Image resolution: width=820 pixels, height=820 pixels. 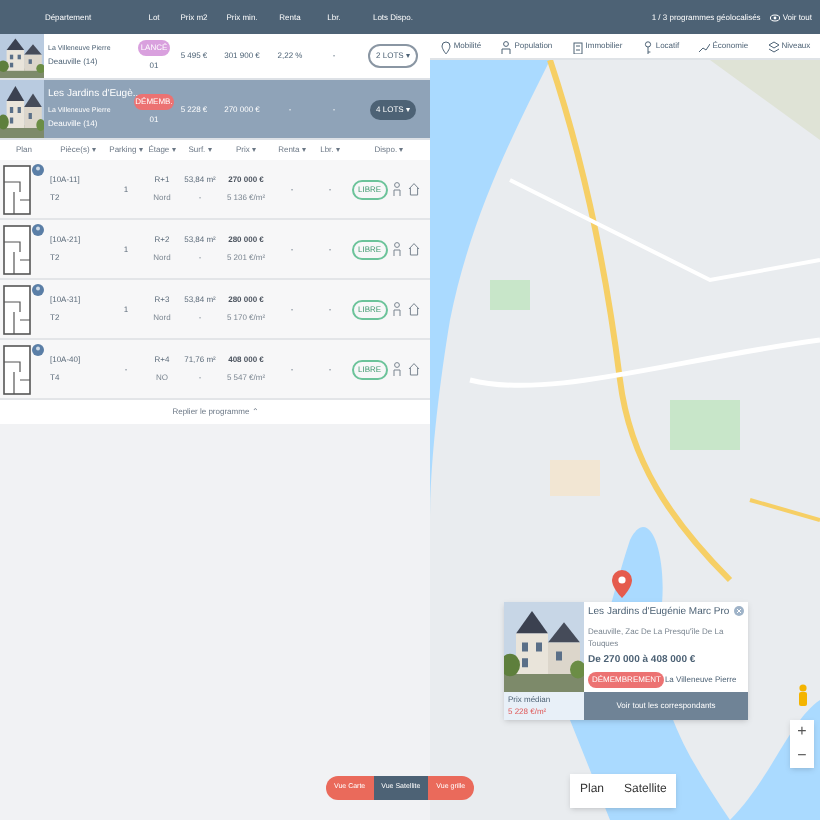 What do you see at coordinates (775, 17) in the screenshot?
I see `eye-icon` at bounding box center [775, 17].